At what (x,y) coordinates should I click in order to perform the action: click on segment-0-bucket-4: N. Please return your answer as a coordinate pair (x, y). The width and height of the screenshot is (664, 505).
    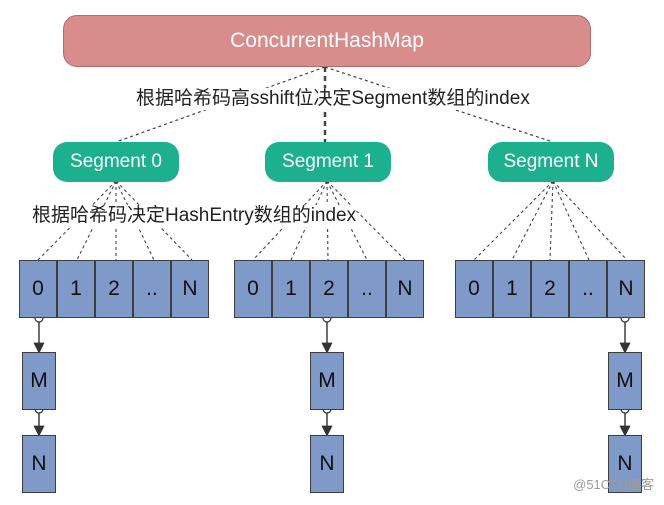
    Looking at the image, I should click on (190, 289).